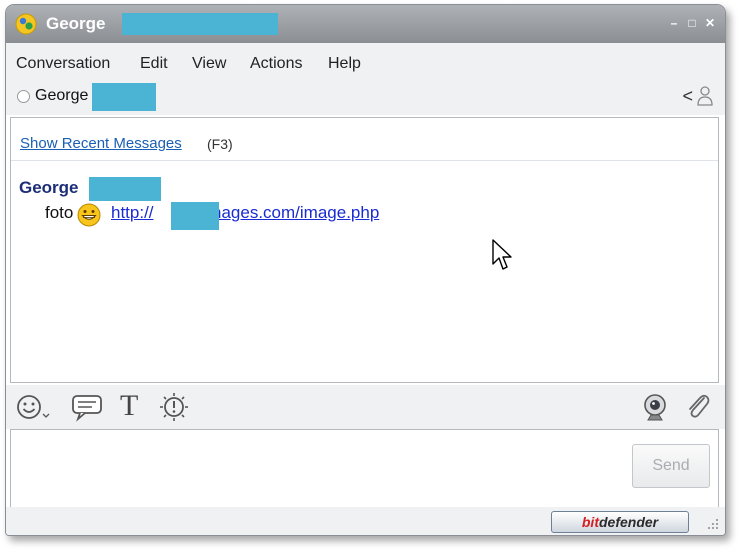 The height and width of the screenshot is (550, 750). Describe the element at coordinates (129, 406) in the screenshot. I see `text-format-icon: T` at that location.